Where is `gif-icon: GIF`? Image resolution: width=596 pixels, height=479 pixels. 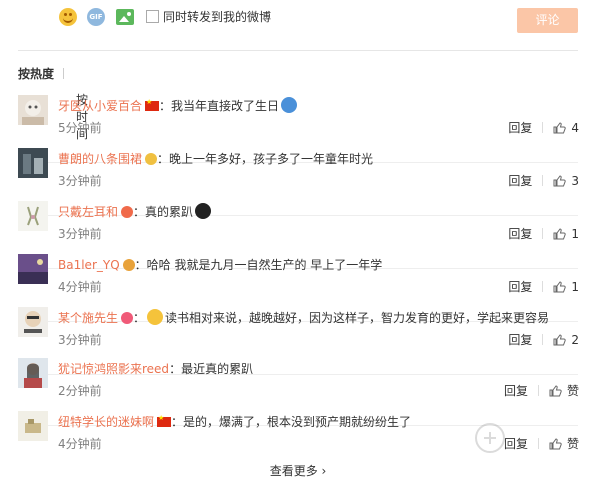
gif-icon: GIF is located at coordinates (96, 17).